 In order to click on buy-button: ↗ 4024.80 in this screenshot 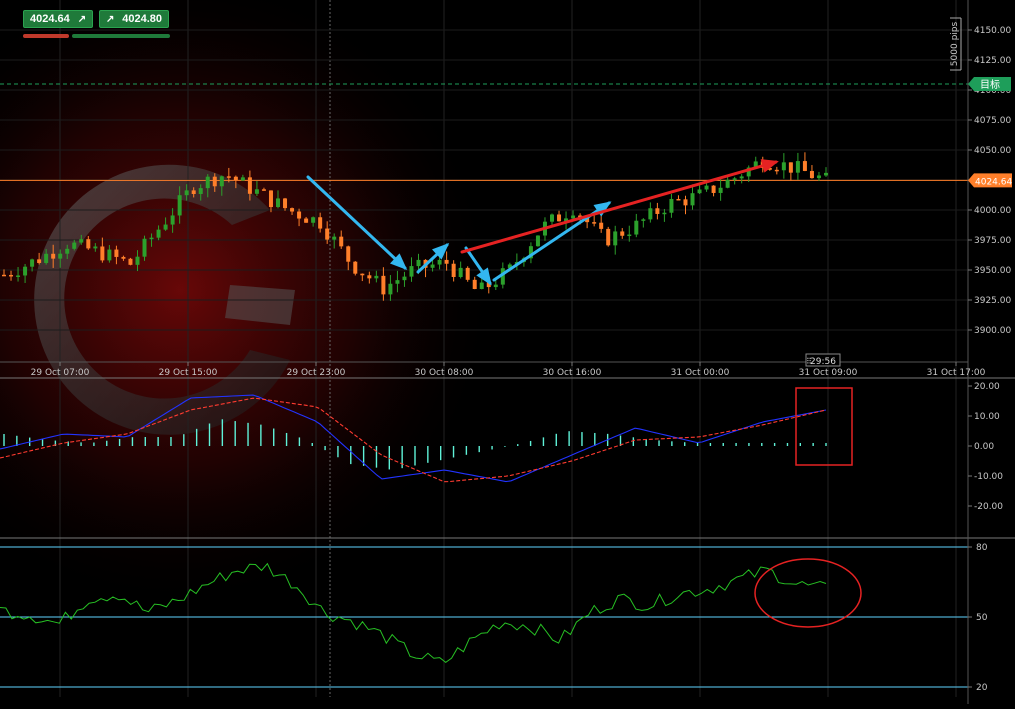, I will do `click(134, 19)`.